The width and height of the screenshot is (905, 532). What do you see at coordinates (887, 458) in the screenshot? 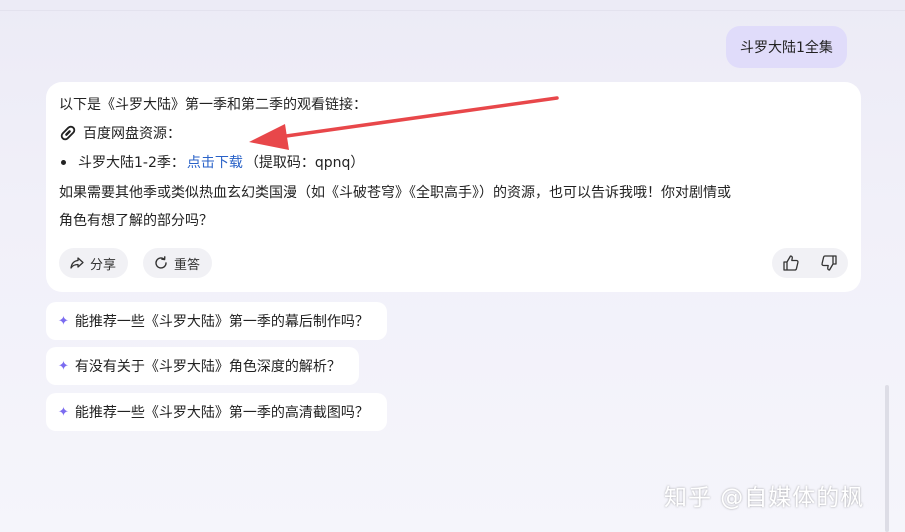
I see `scrollbar-thumb` at bounding box center [887, 458].